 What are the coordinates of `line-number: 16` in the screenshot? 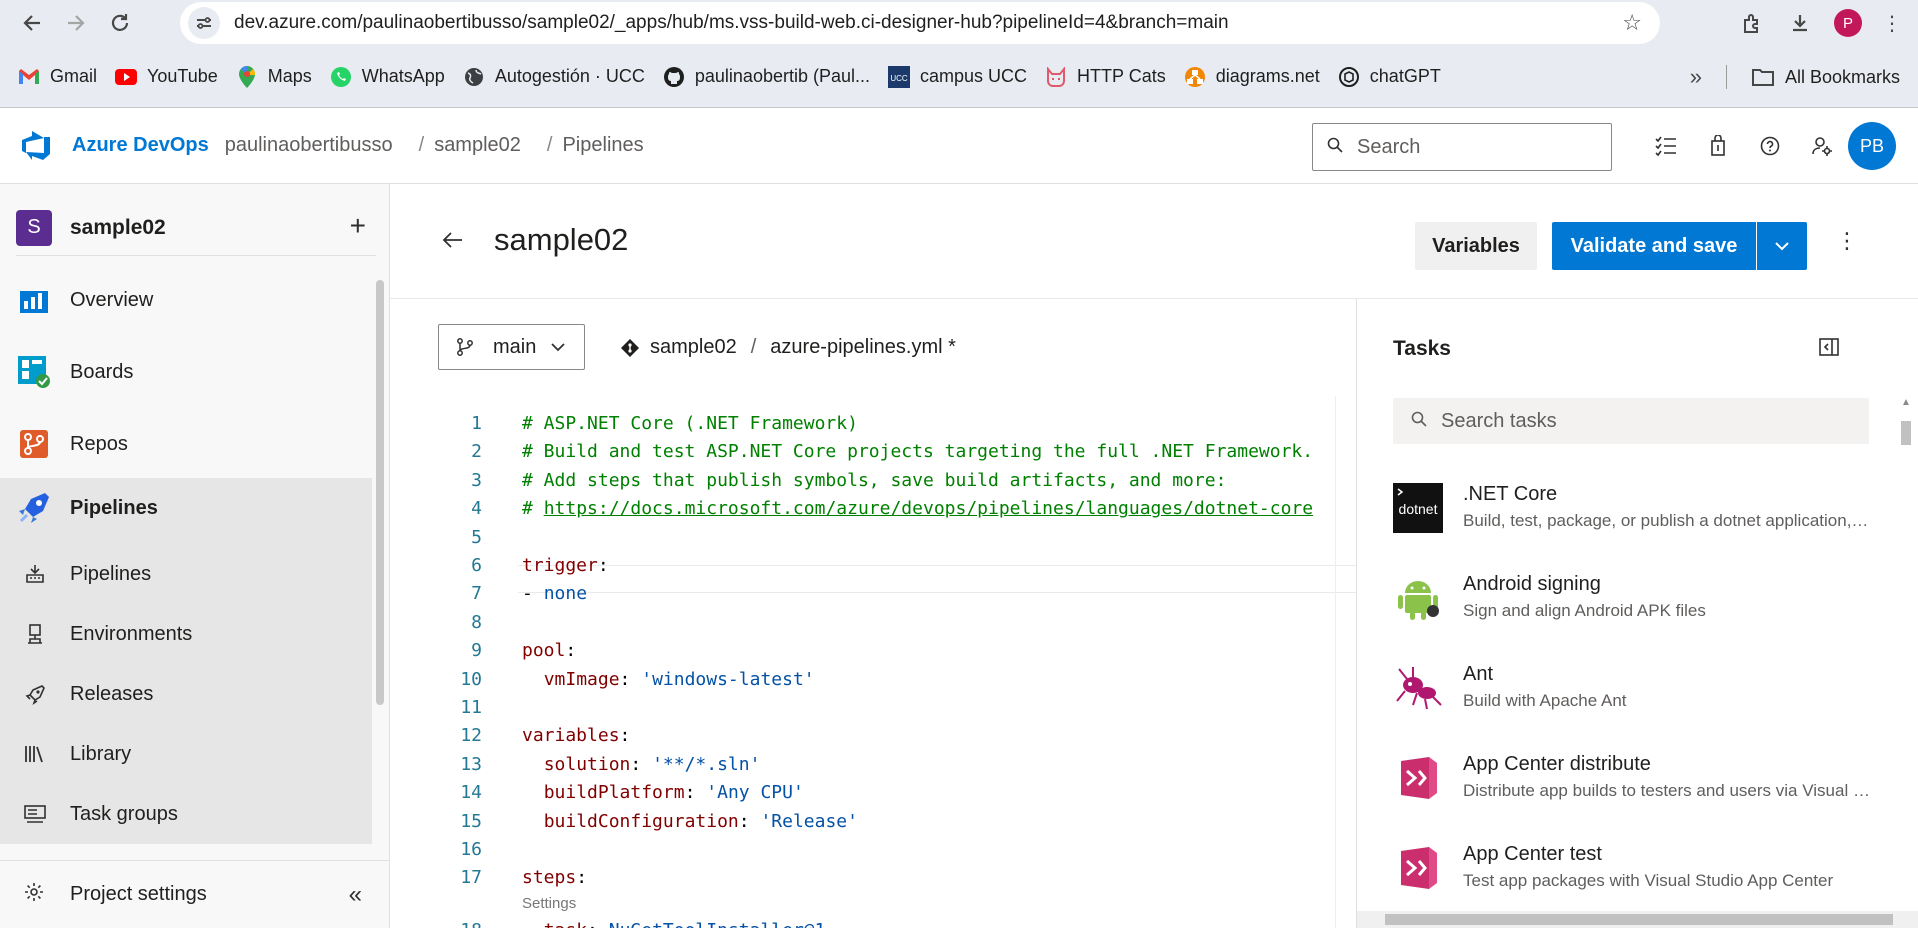 It's located at (471, 849).